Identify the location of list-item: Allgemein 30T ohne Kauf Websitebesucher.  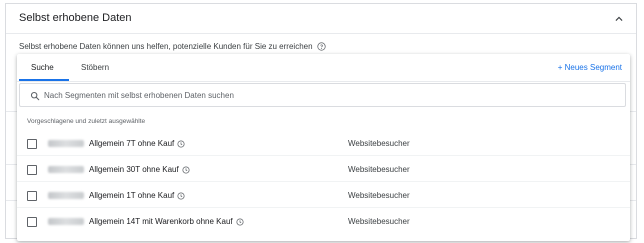
(323, 169).